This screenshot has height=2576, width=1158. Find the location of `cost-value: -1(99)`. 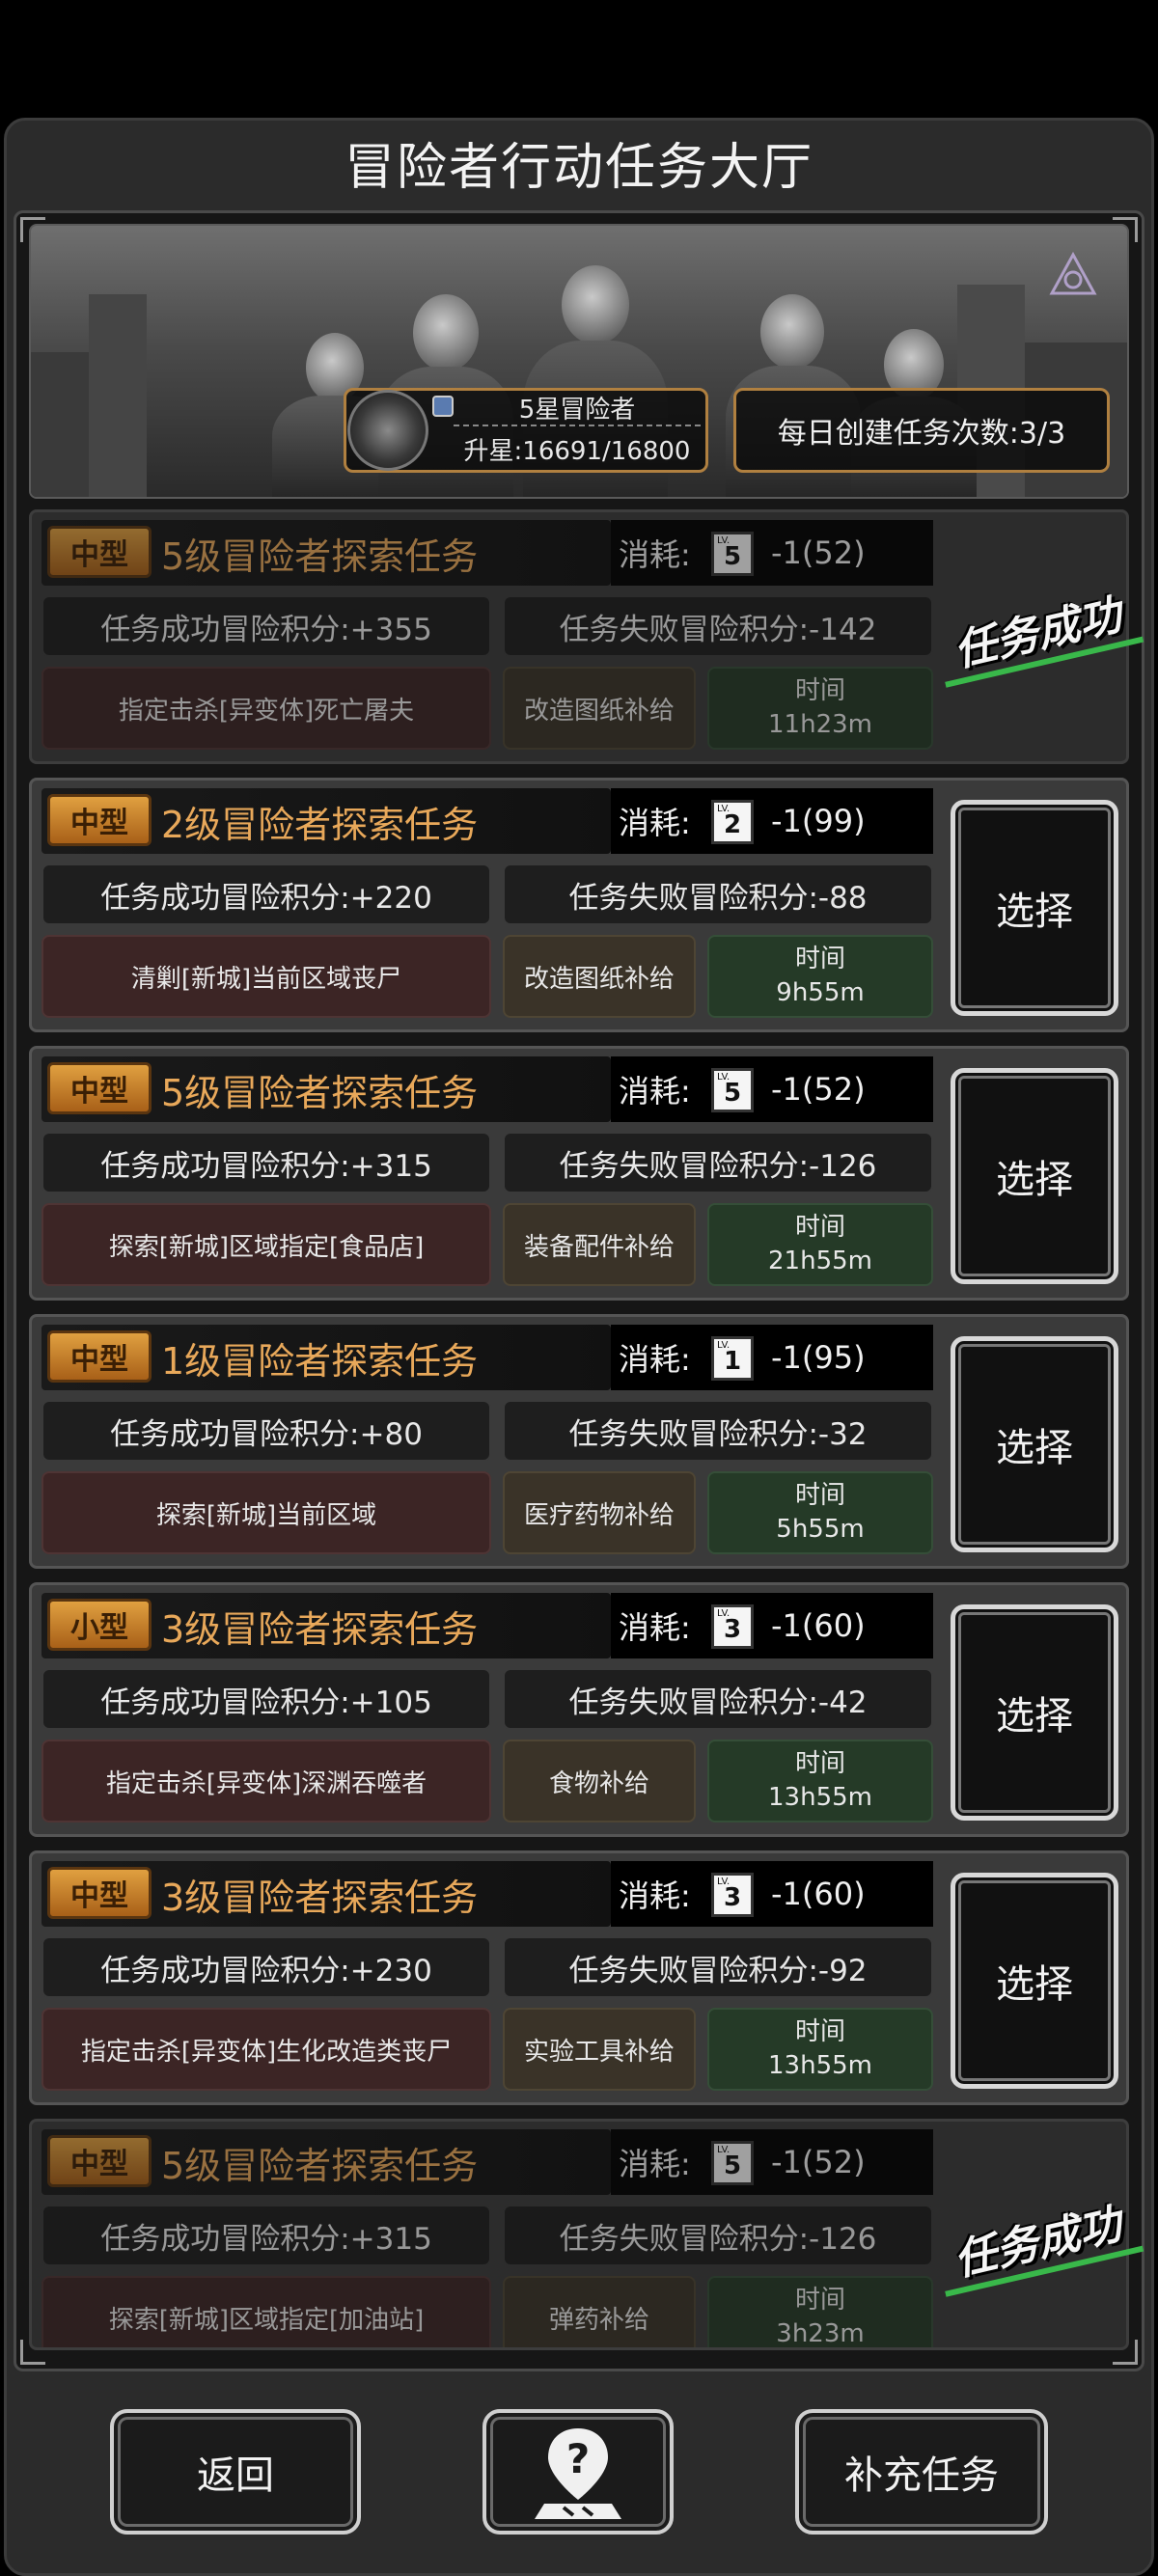

cost-value: -1(99) is located at coordinates (818, 821).